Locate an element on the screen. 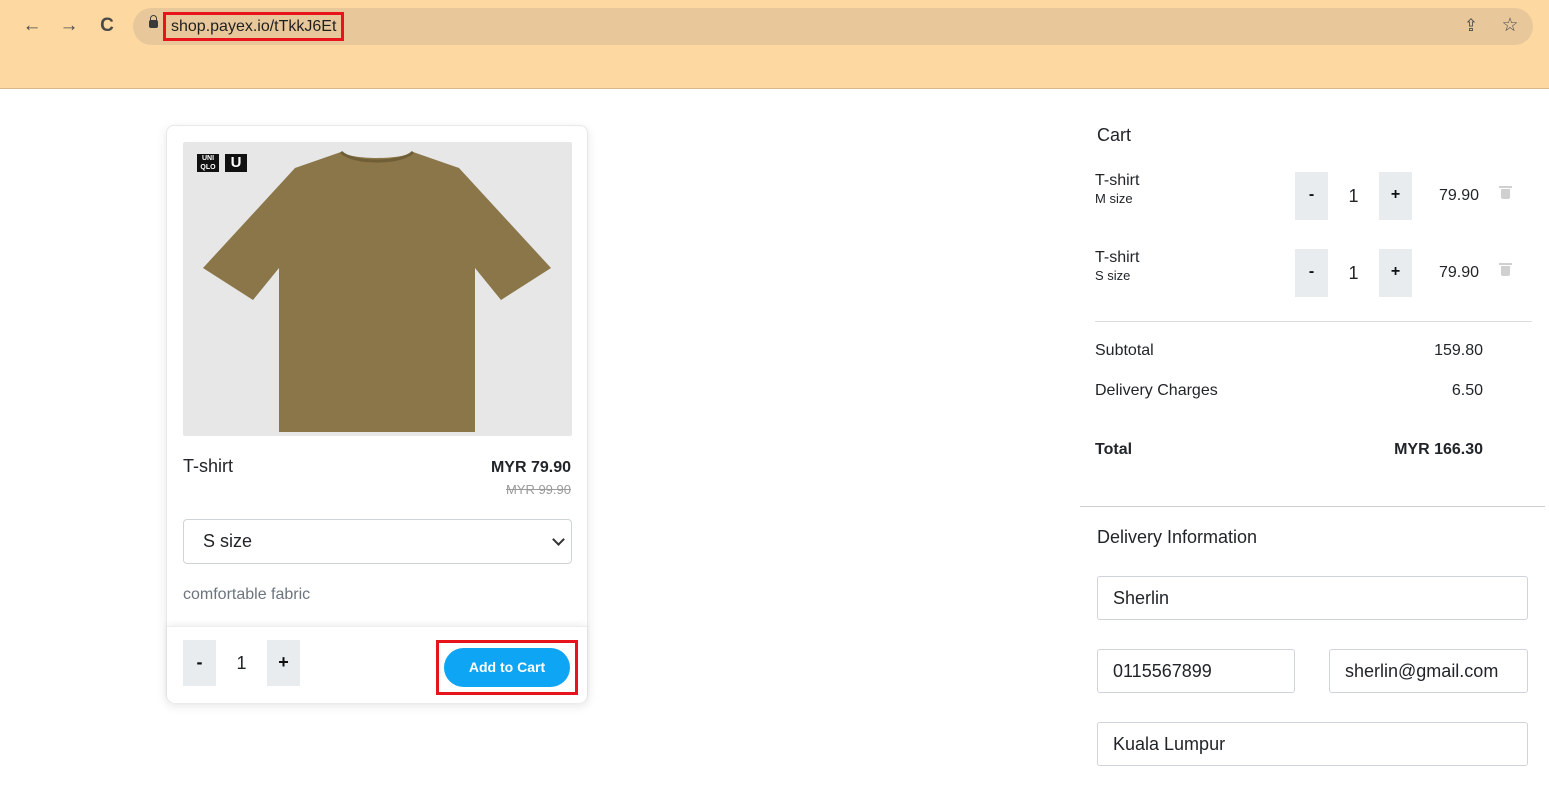 This screenshot has height=801, width=1549. delivery-info-title: Delivery Information is located at coordinates (1177, 537).